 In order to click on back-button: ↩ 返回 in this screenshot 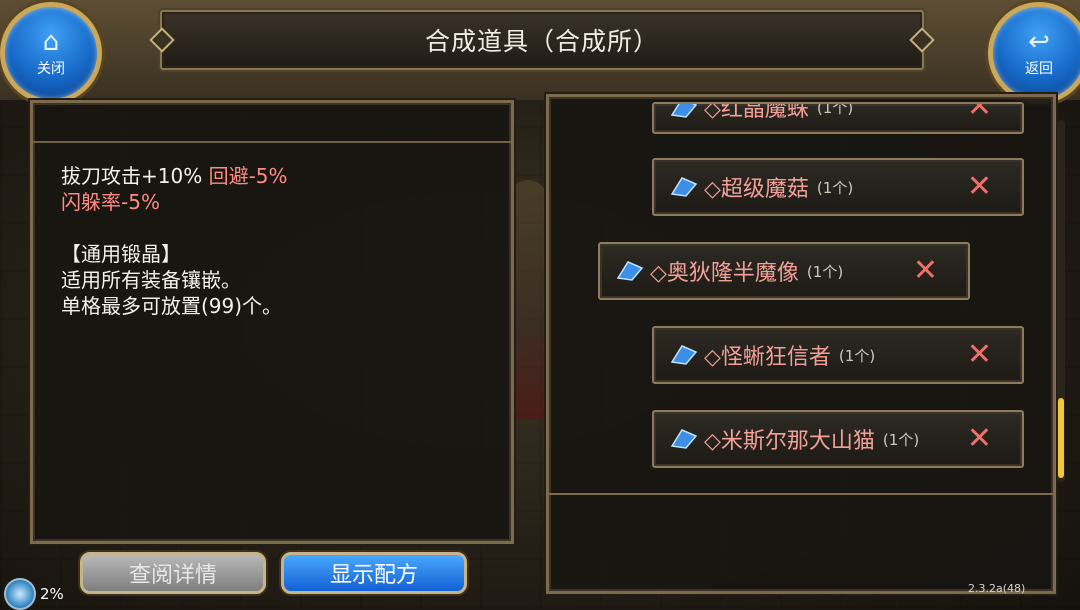, I will do `click(1034, 53)`.